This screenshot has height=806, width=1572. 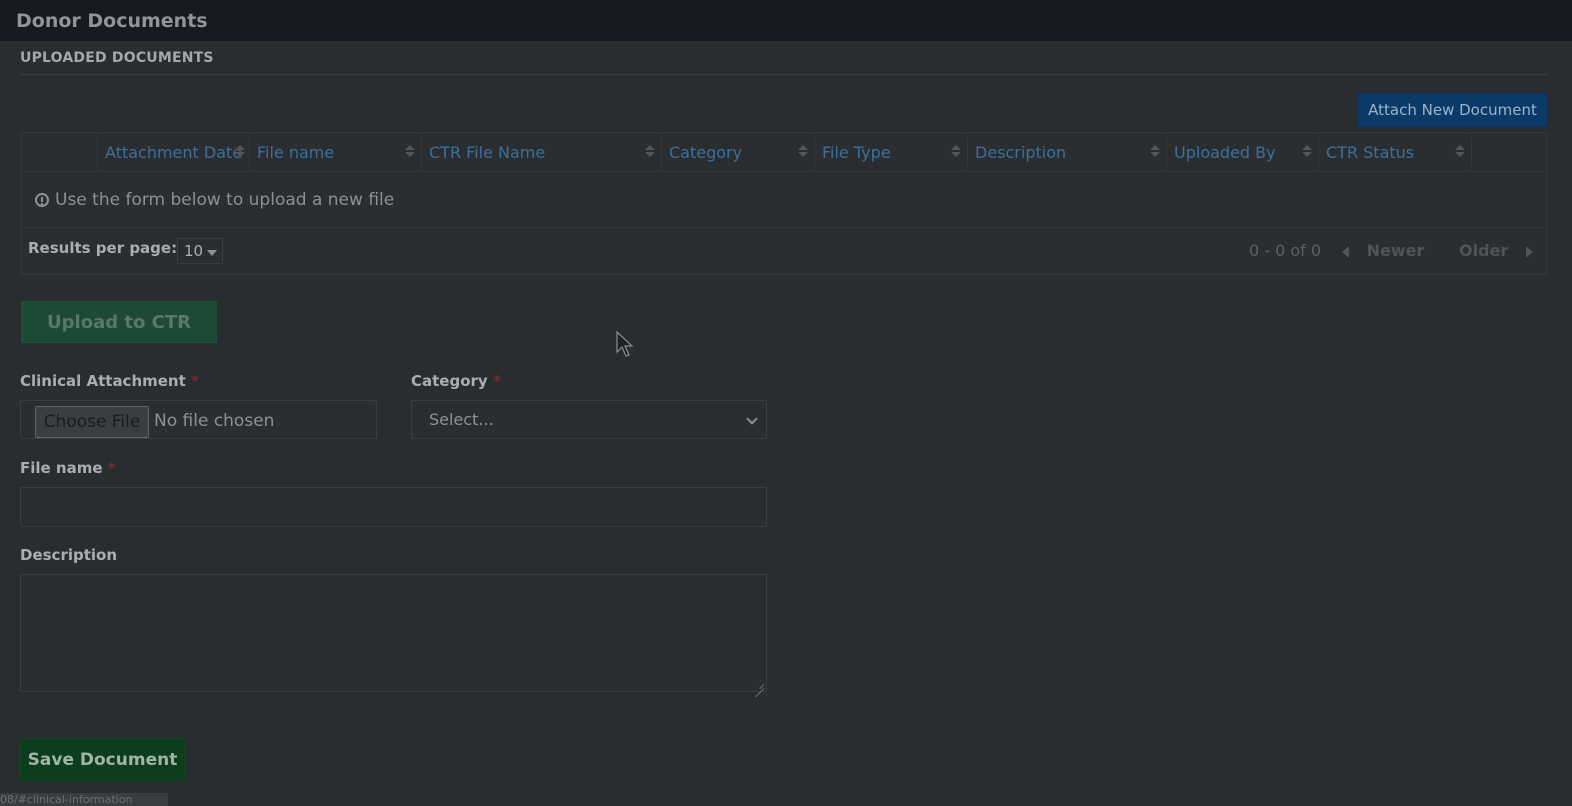 I want to click on empty-message-text: Use the form below to upload a new file, so click(x=225, y=199).